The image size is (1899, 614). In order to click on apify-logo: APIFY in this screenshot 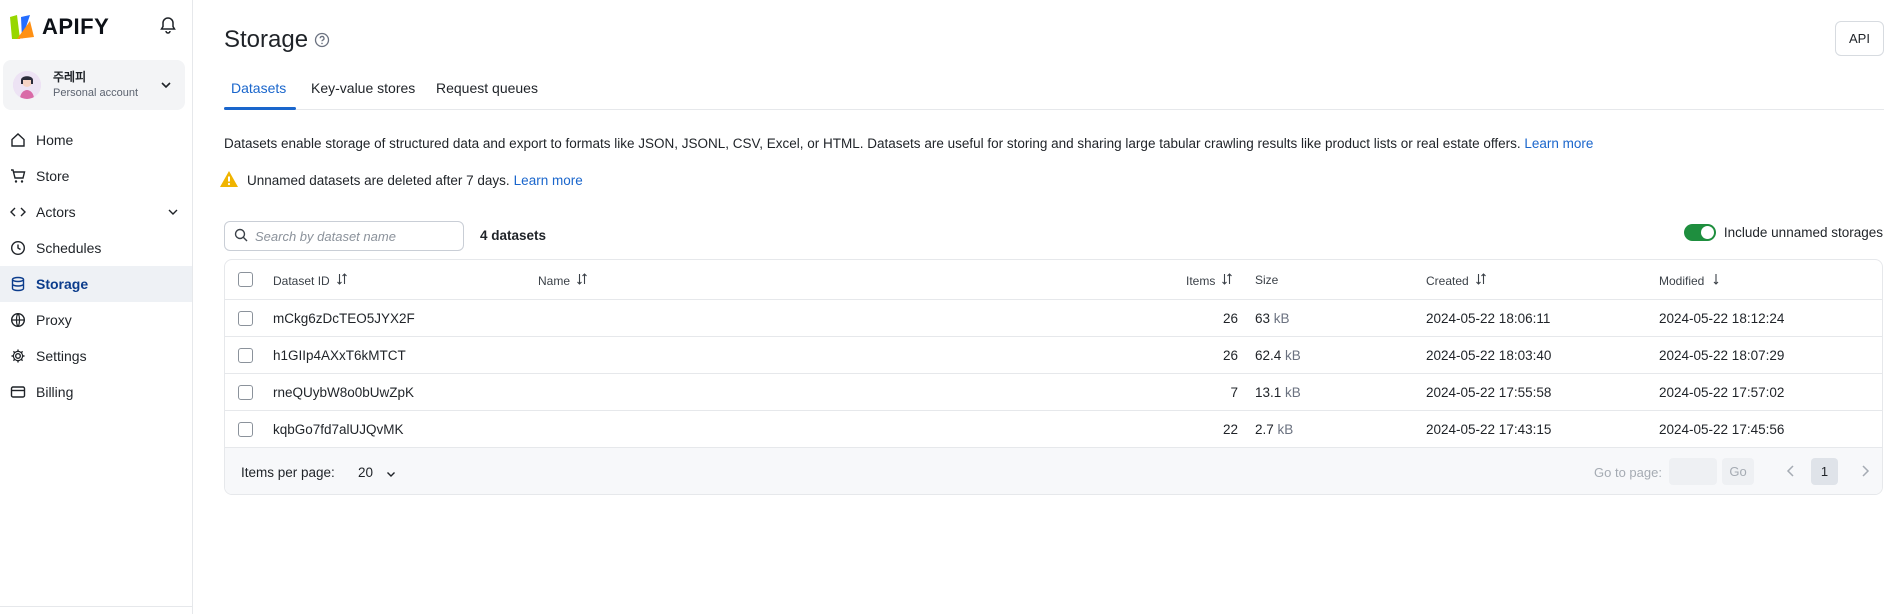, I will do `click(58, 27)`.